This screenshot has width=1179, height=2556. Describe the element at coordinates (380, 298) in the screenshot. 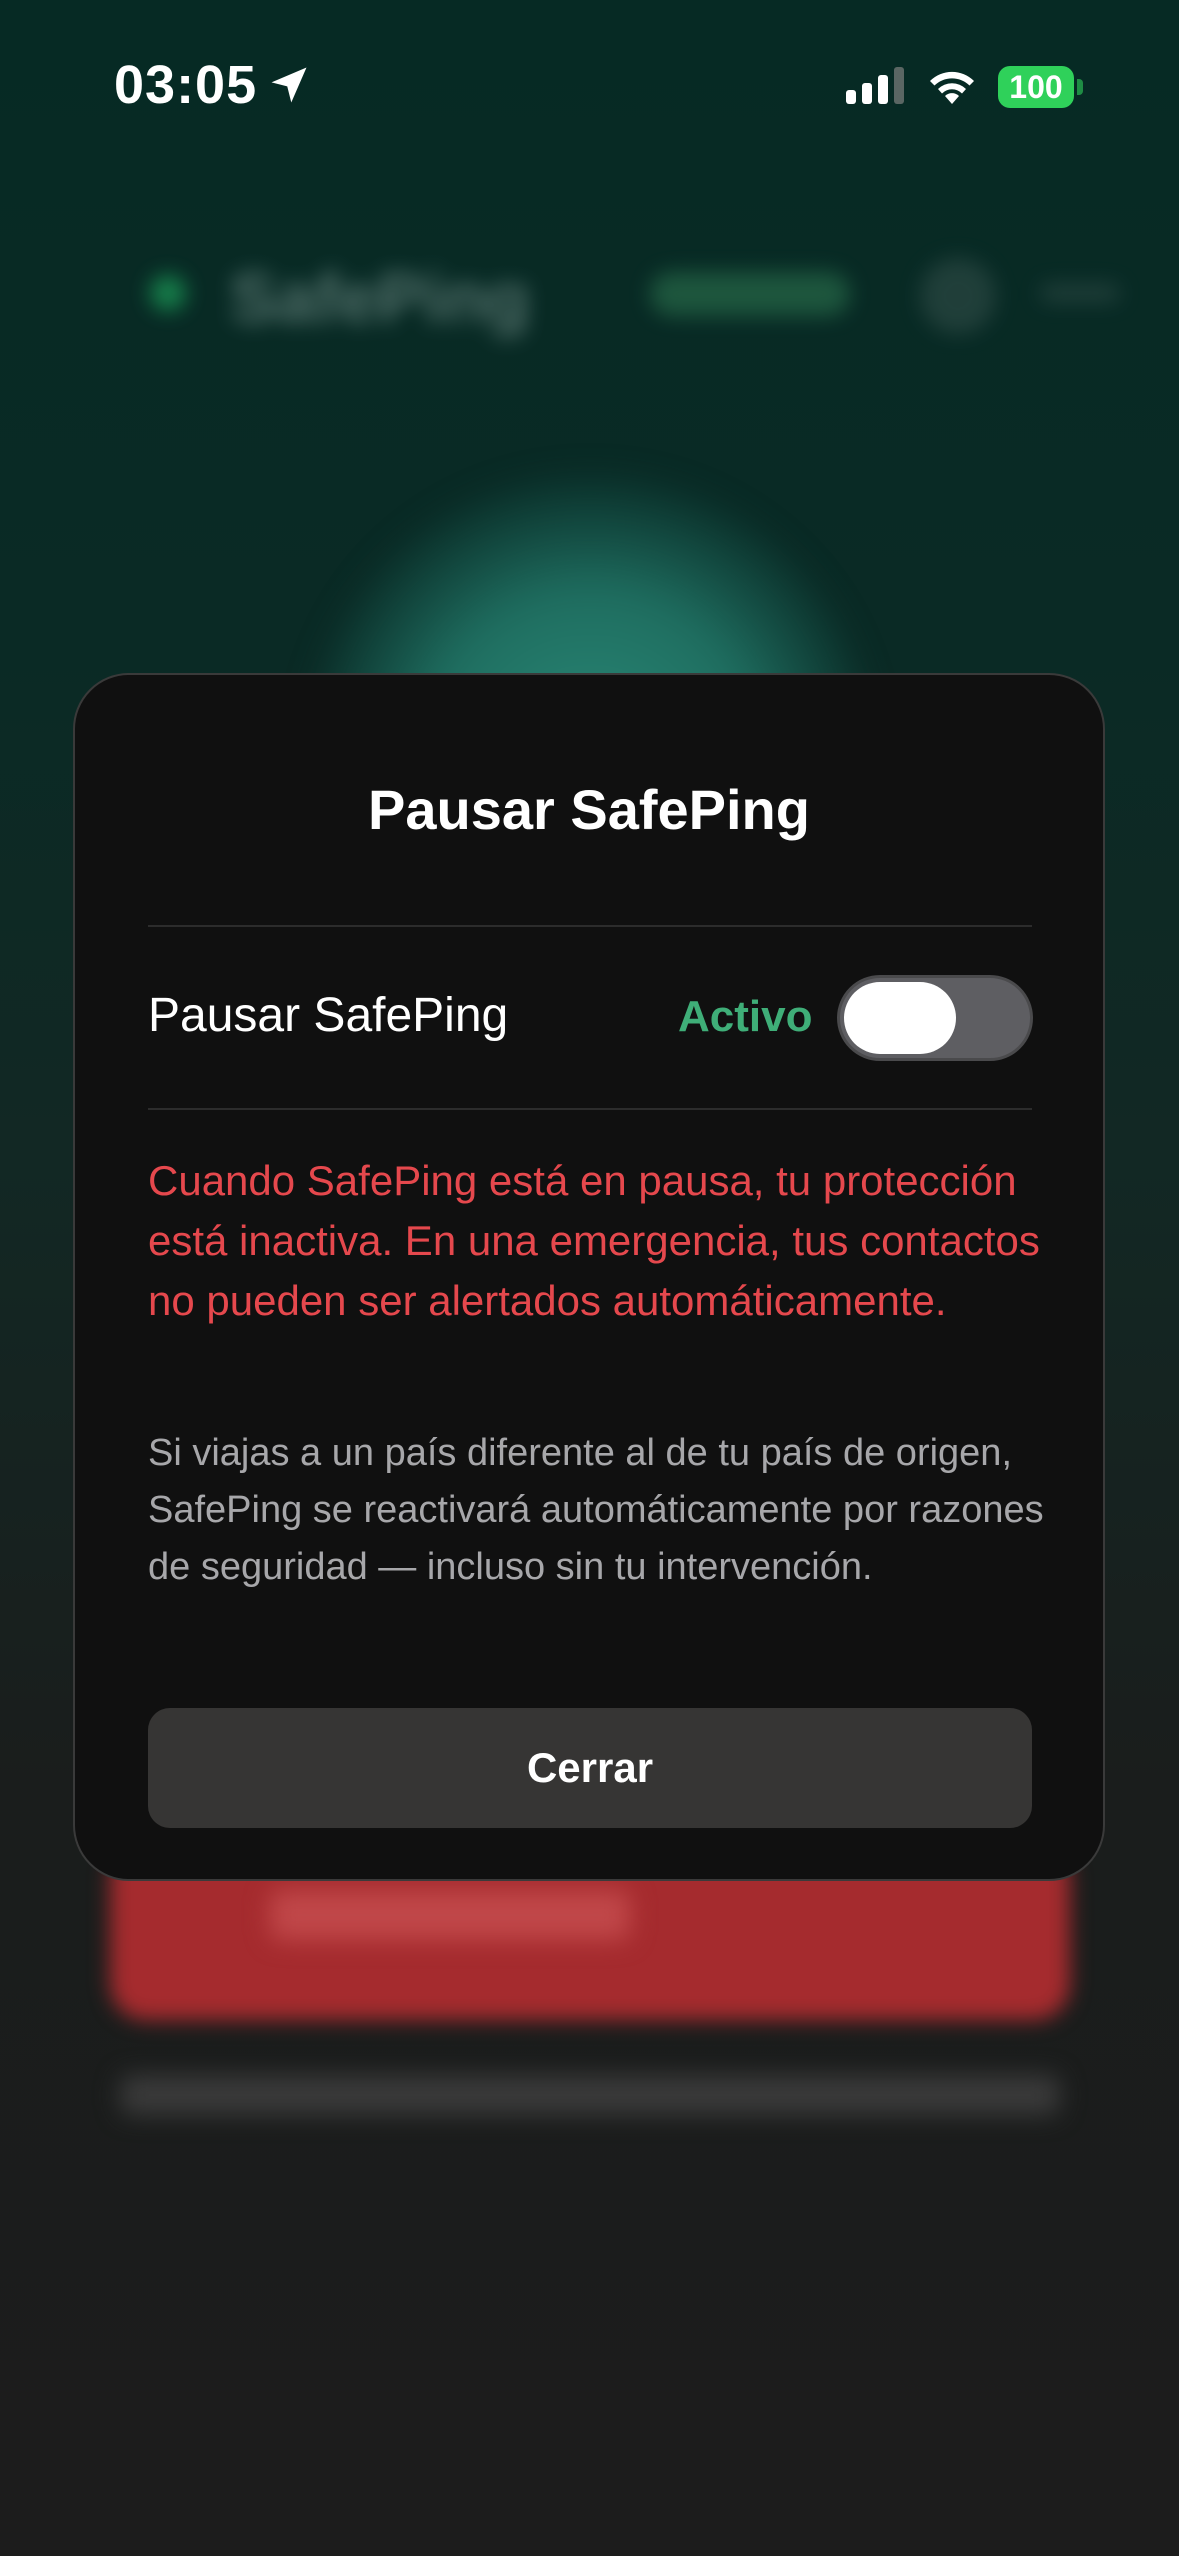

I see `background-app-name: SafePing` at that location.